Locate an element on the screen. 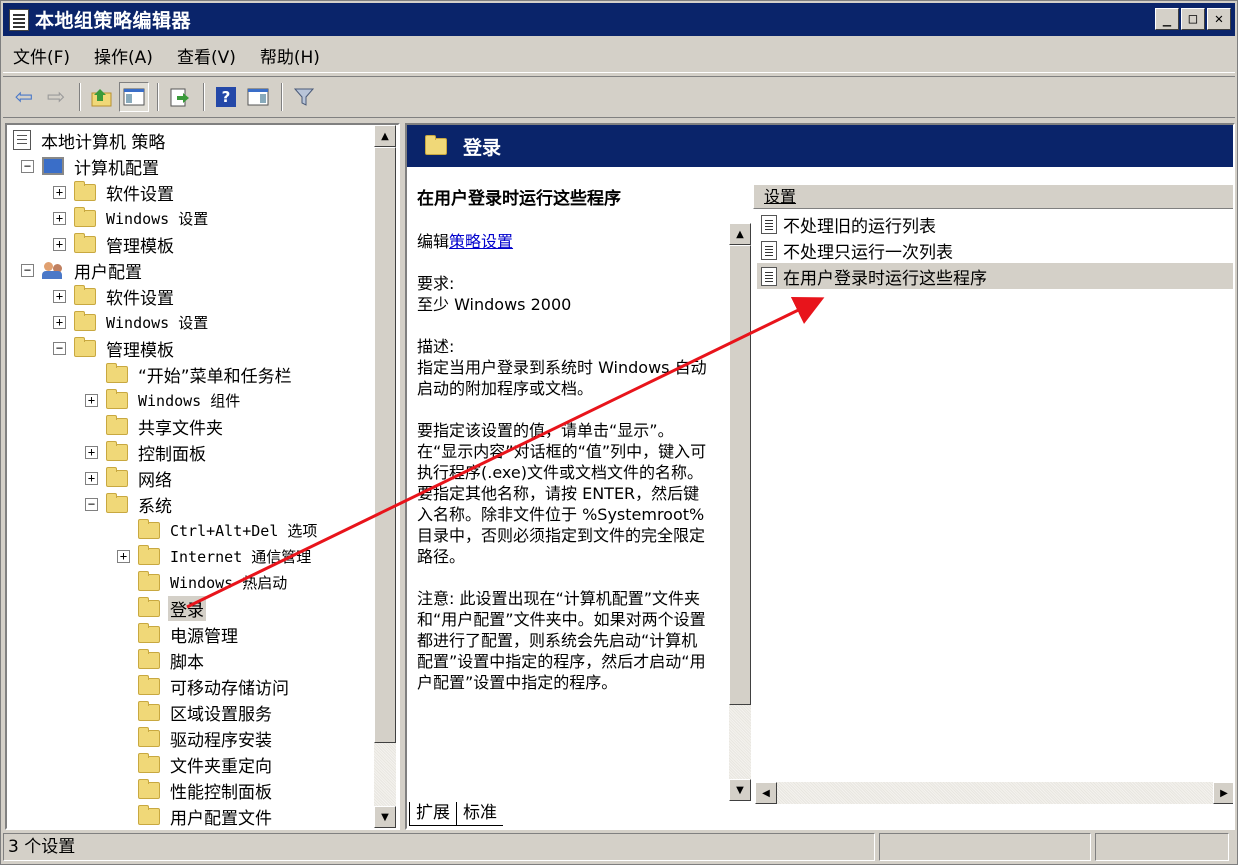 The width and height of the screenshot is (1238, 865). tree-node-uc-software: + 软件设置 is located at coordinates (191, 296).